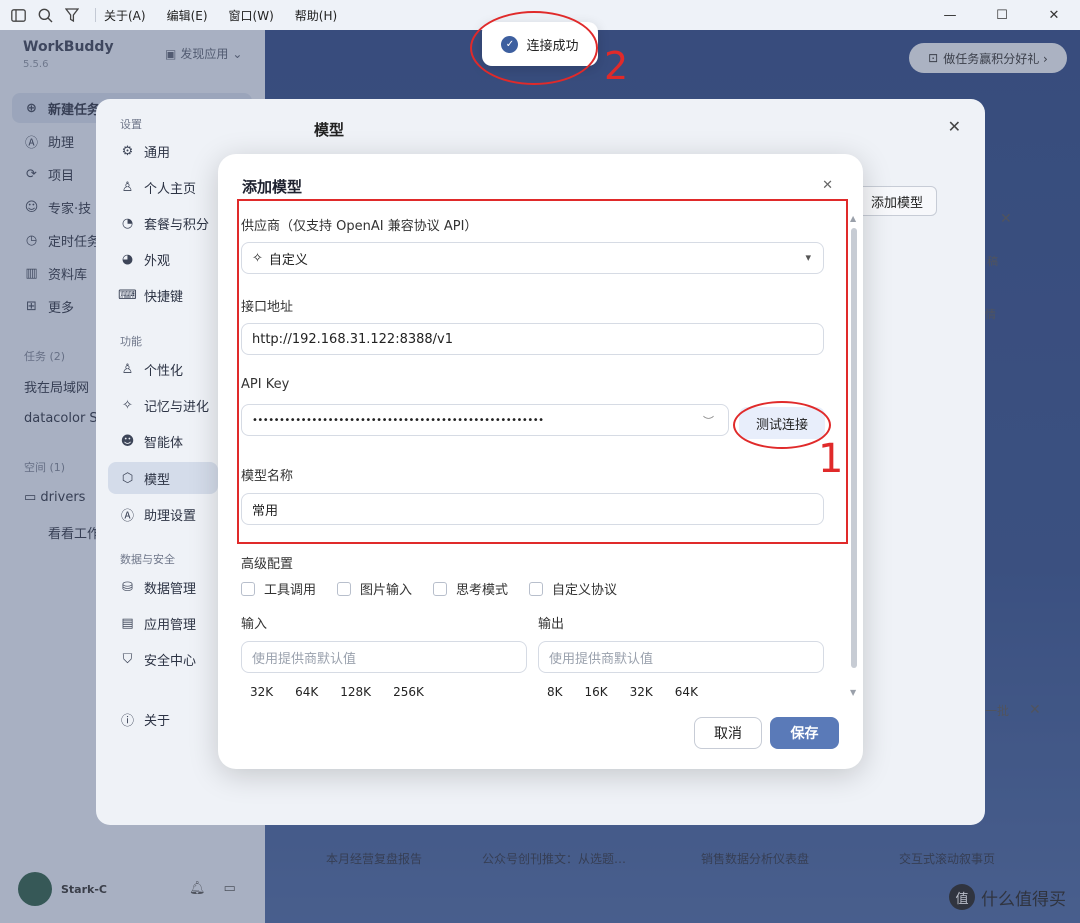  What do you see at coordinates (950, 15) in the screenshot?
I see `minimize-button: —` at bounding box center [950, 15].